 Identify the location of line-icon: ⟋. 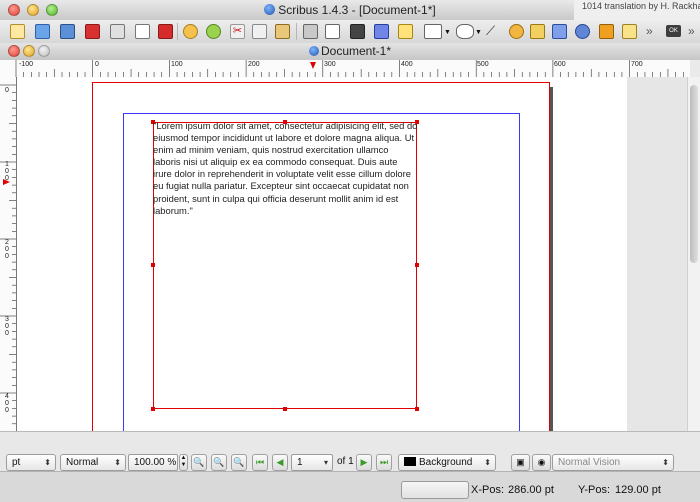
(490, 31).